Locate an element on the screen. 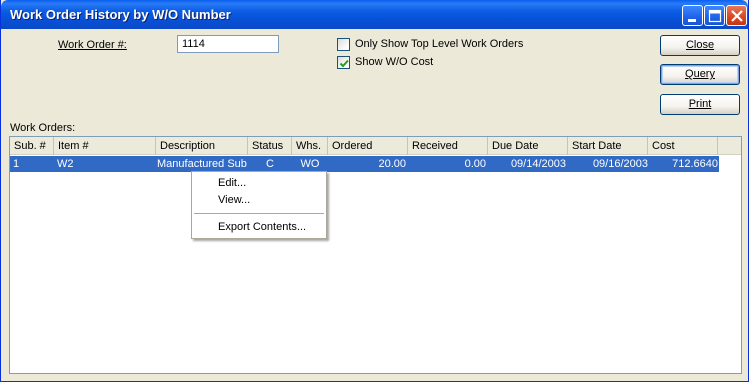 The image size is (749, 382). column-header-cost: Cost is located at coordinates (683, 146).